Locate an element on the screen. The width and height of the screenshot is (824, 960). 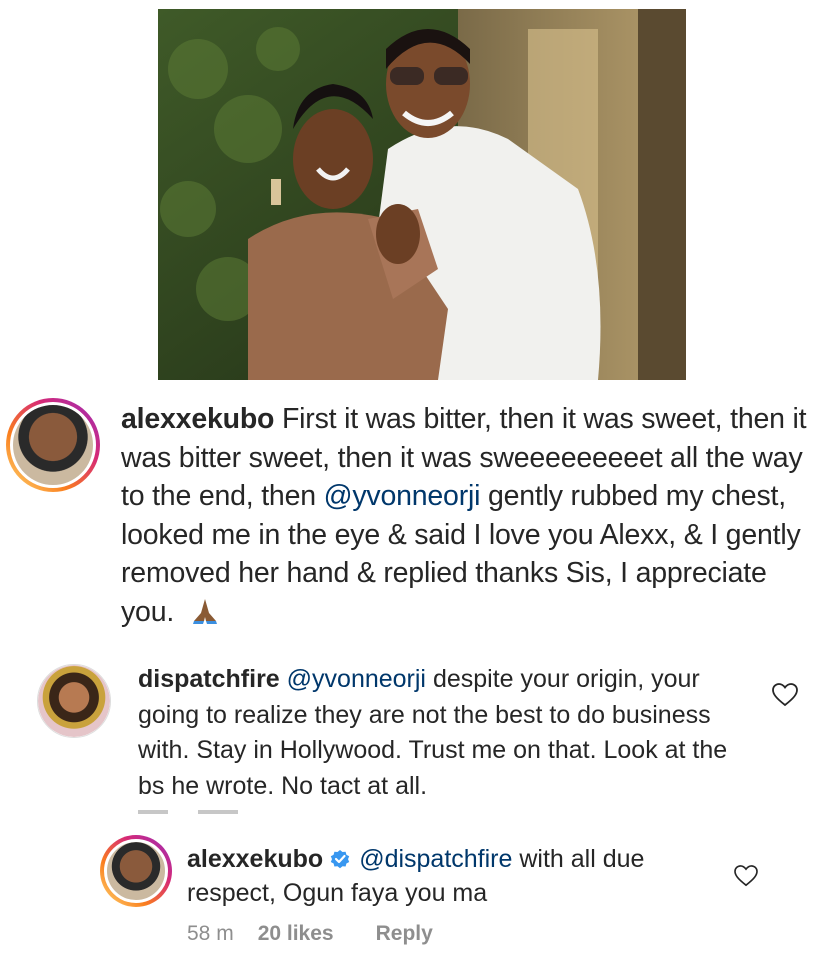
truncated-meta-row is located at coordinates (188, 812).